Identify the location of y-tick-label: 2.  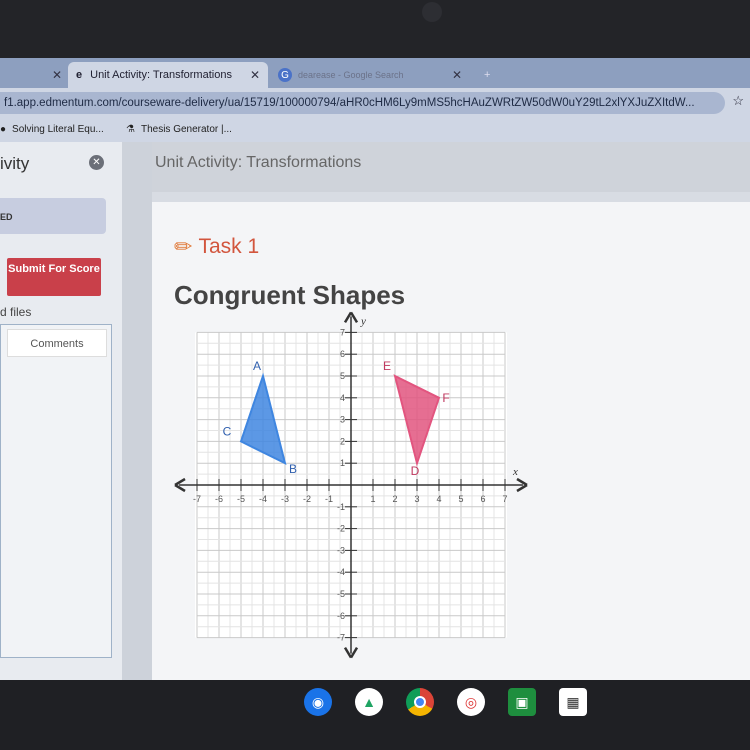
(342, 441).